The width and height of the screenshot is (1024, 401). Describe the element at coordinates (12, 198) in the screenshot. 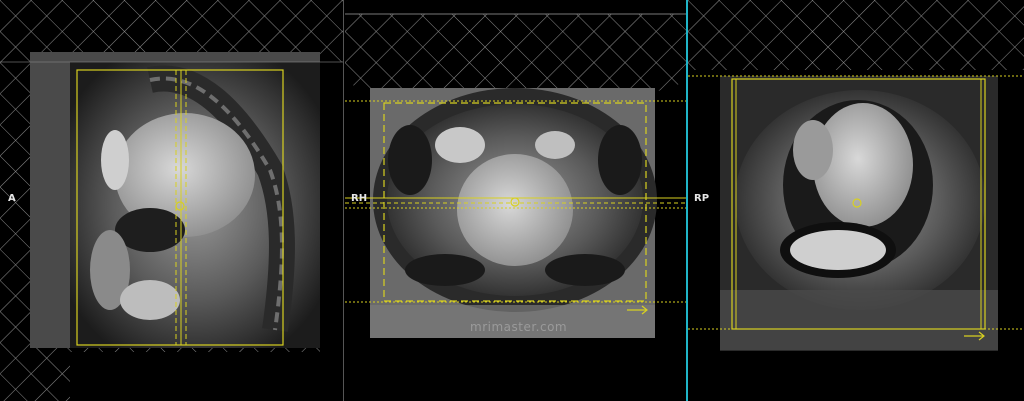

I see `orientation-label-sagittal: A` at that location.